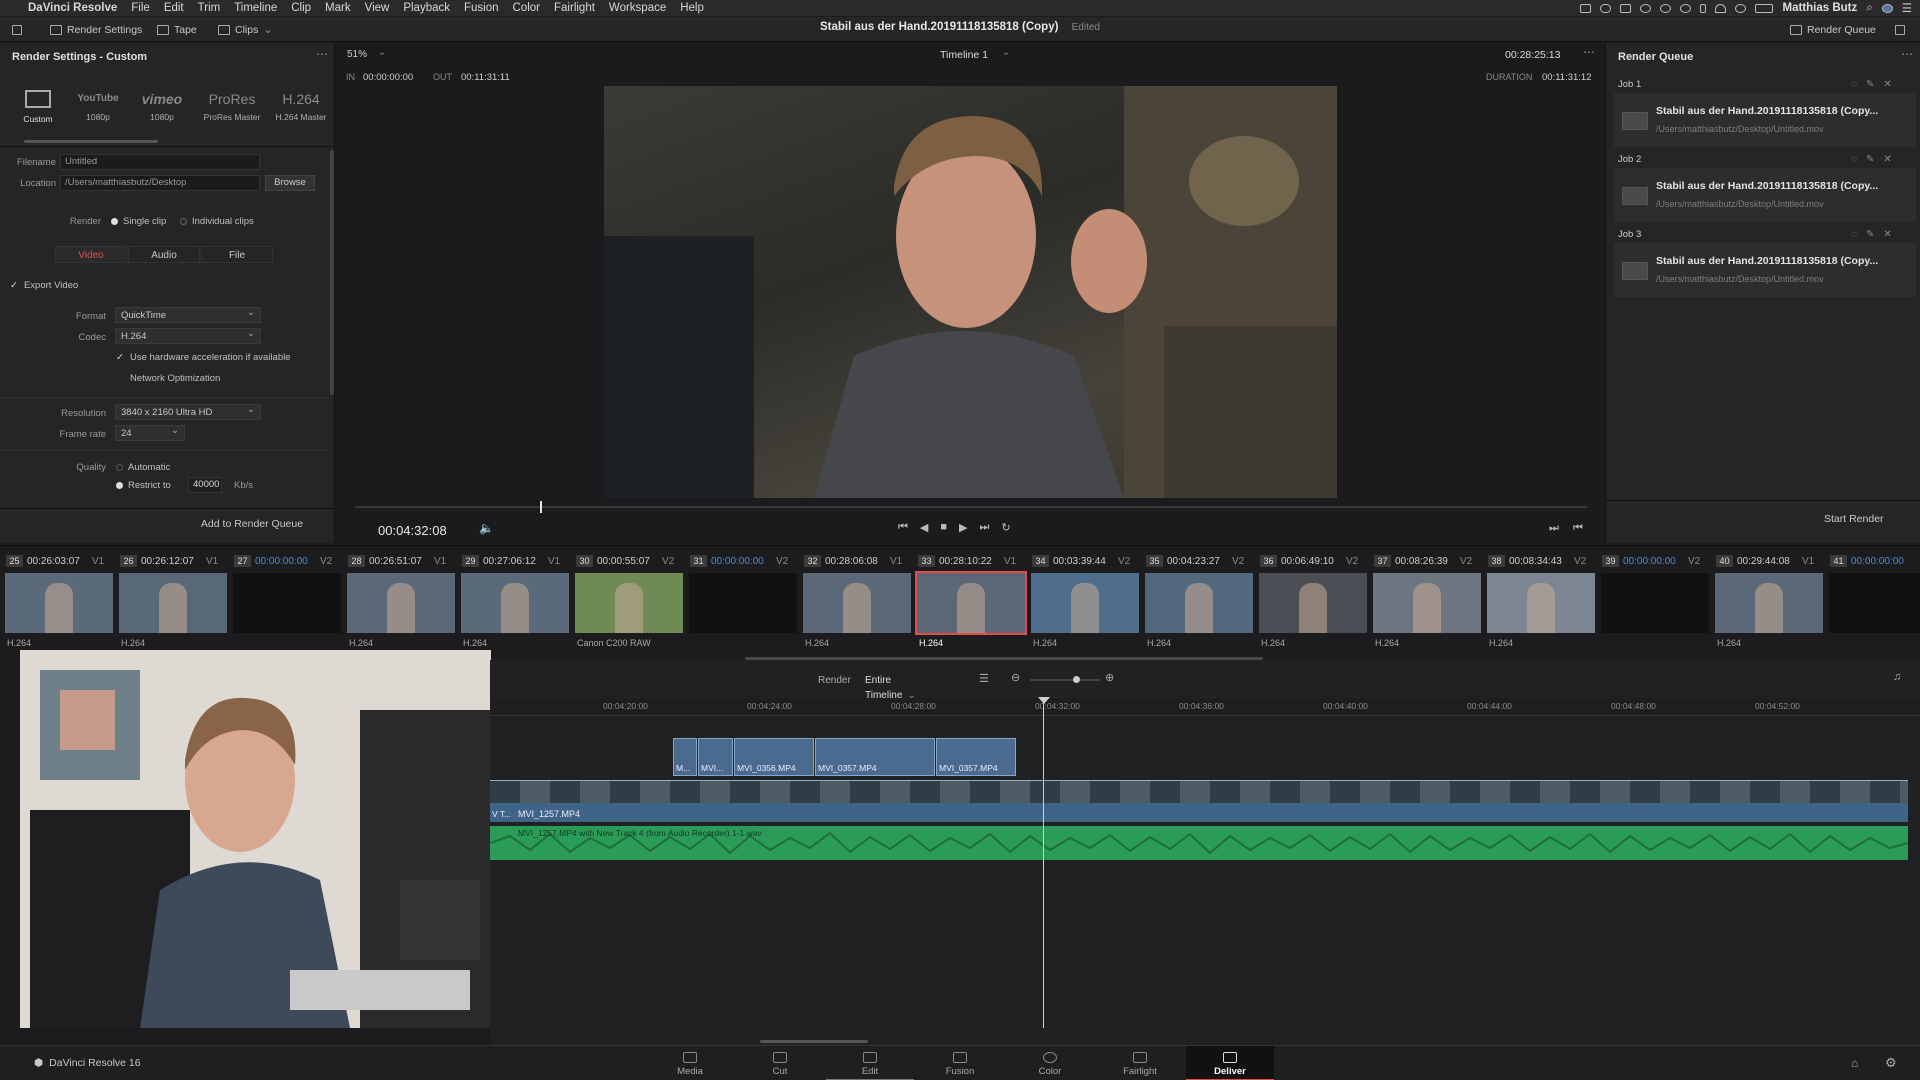 The width and height of the screenshot is (1920, 1080). Describe the element at coordinates (1646, 8) in the screenshot. I see `record-icon` at that location.